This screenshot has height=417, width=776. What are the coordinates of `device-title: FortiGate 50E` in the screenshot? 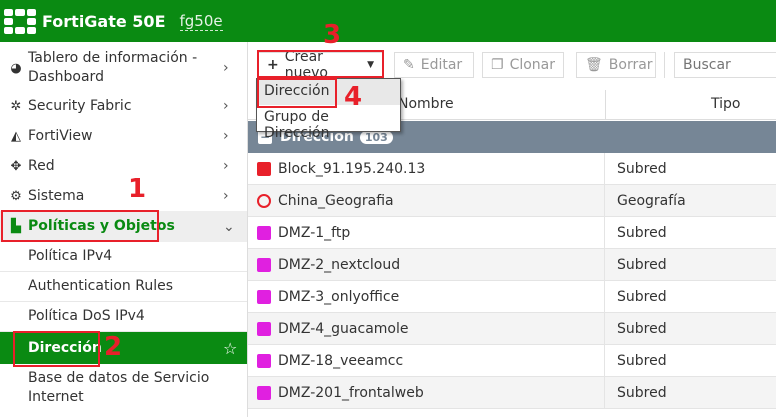 It's located at (104, 21).